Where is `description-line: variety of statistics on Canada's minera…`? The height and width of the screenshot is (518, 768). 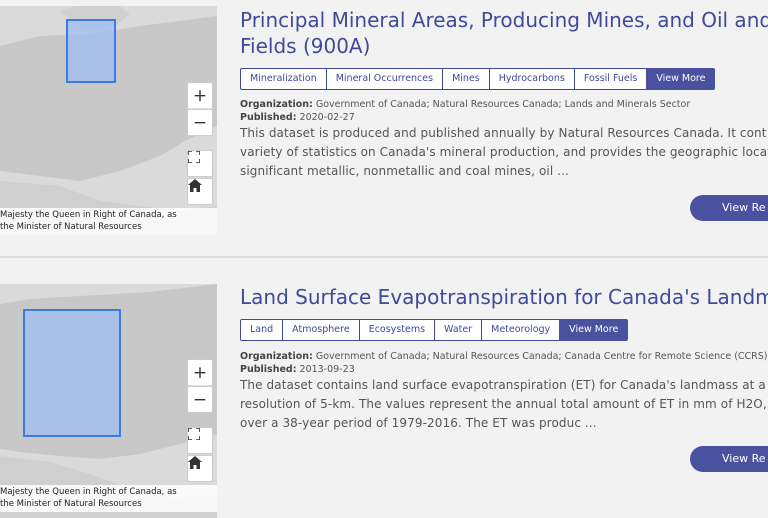
description-line: variety of statistics on Canada's minera… is located at coordinates (504, 152).